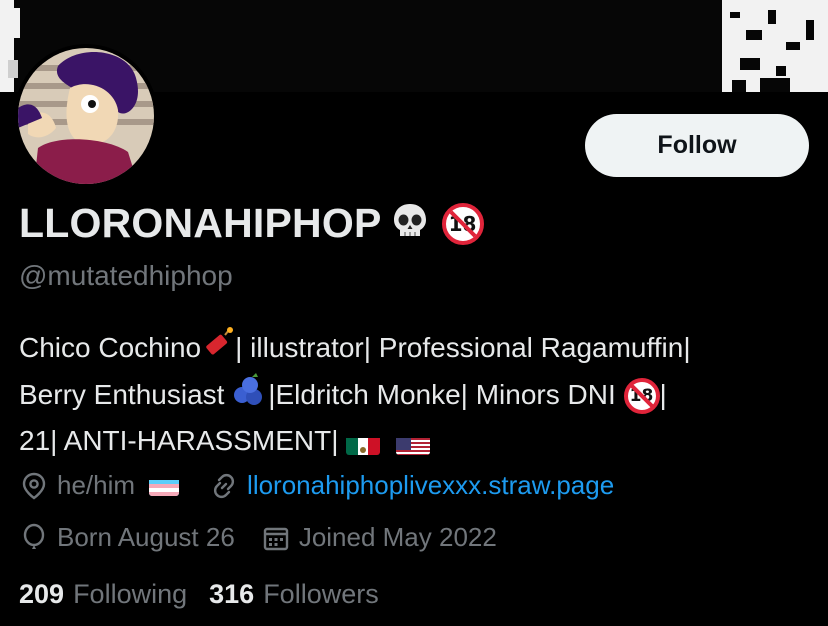 Image resolution: width=828 pixels, height=626 pixels. Describe the element at coordinates (410, 223) in the screenshot. I see `skull-emoji` at that location.